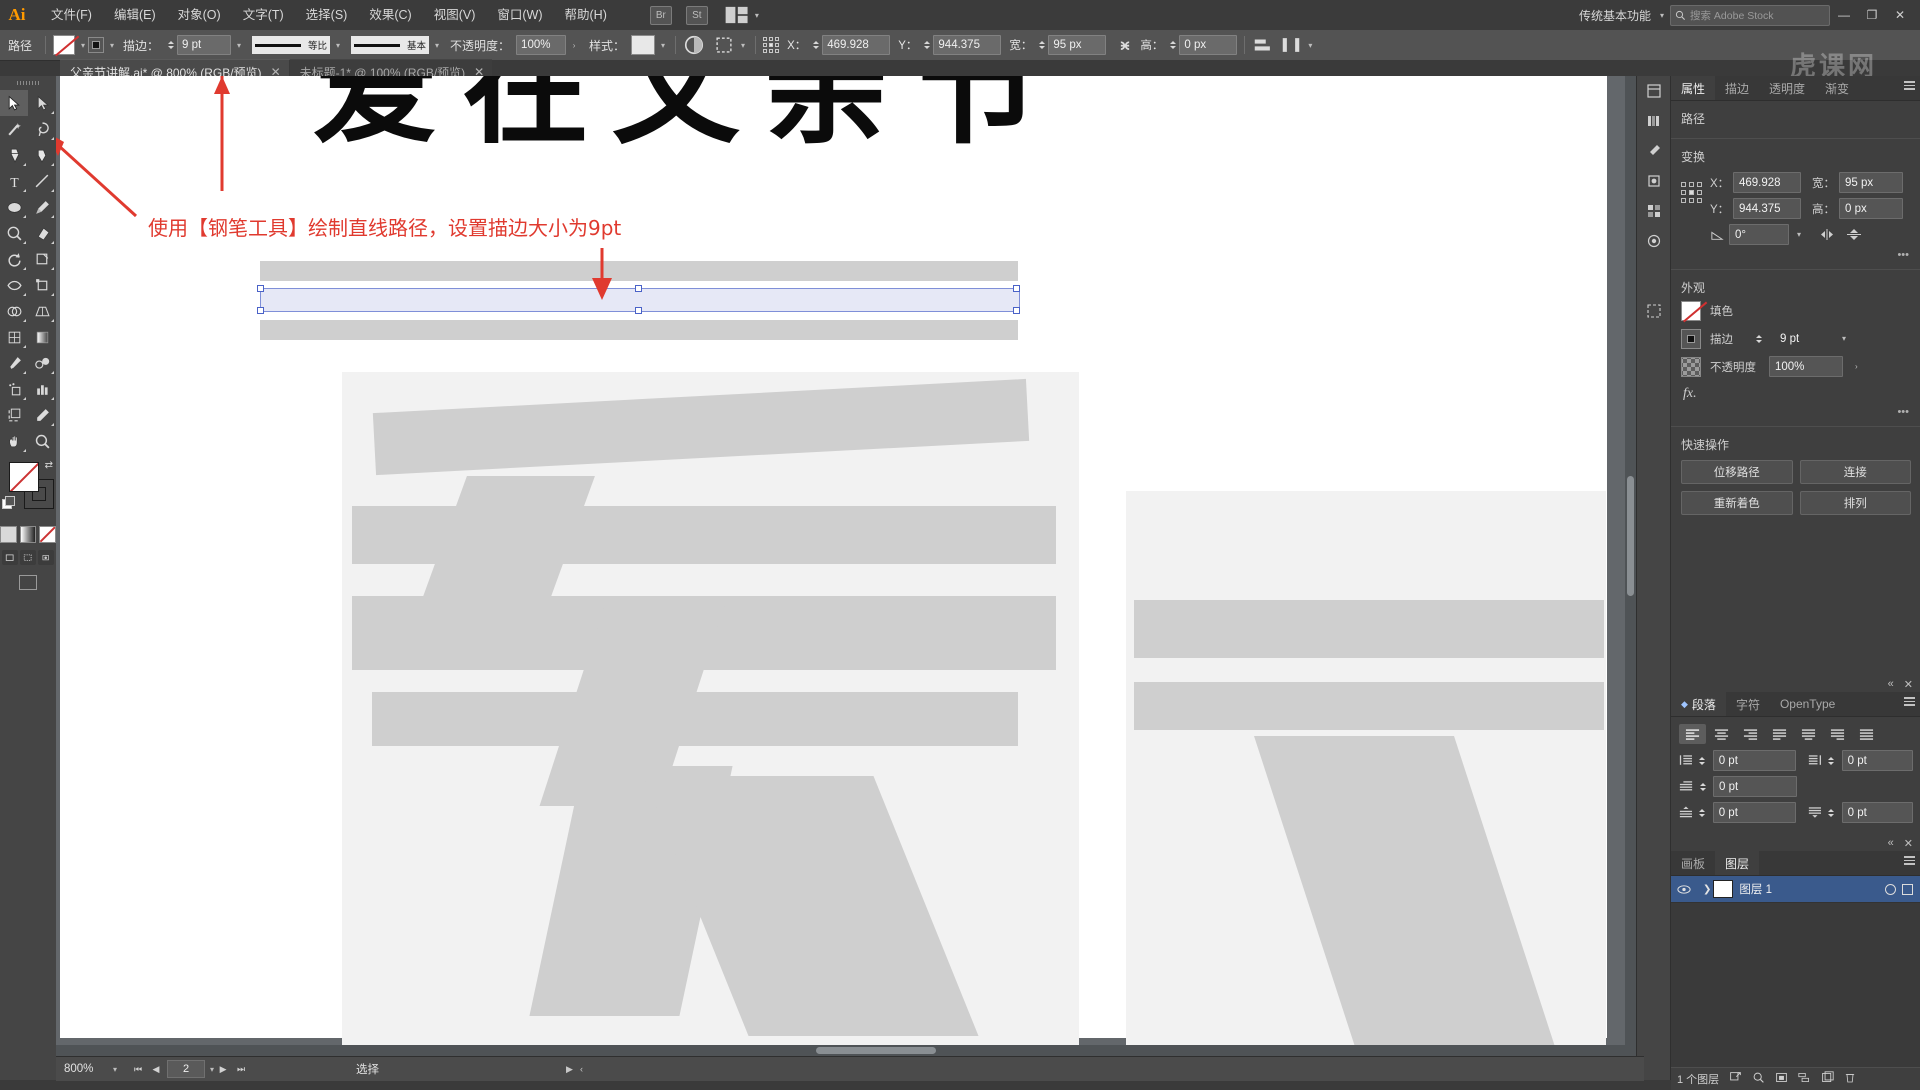 The height and width of the screenshot is (1090, 1920). What do you see at coordinates (1787, 88) in the screenshot?
I see `tab-transparency: 透明度` at bounding box center [1787, 88].